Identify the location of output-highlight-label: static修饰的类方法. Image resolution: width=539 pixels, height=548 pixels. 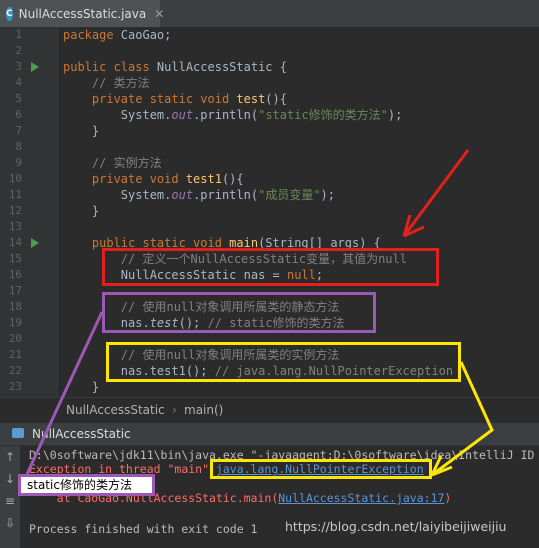
(86, 485).